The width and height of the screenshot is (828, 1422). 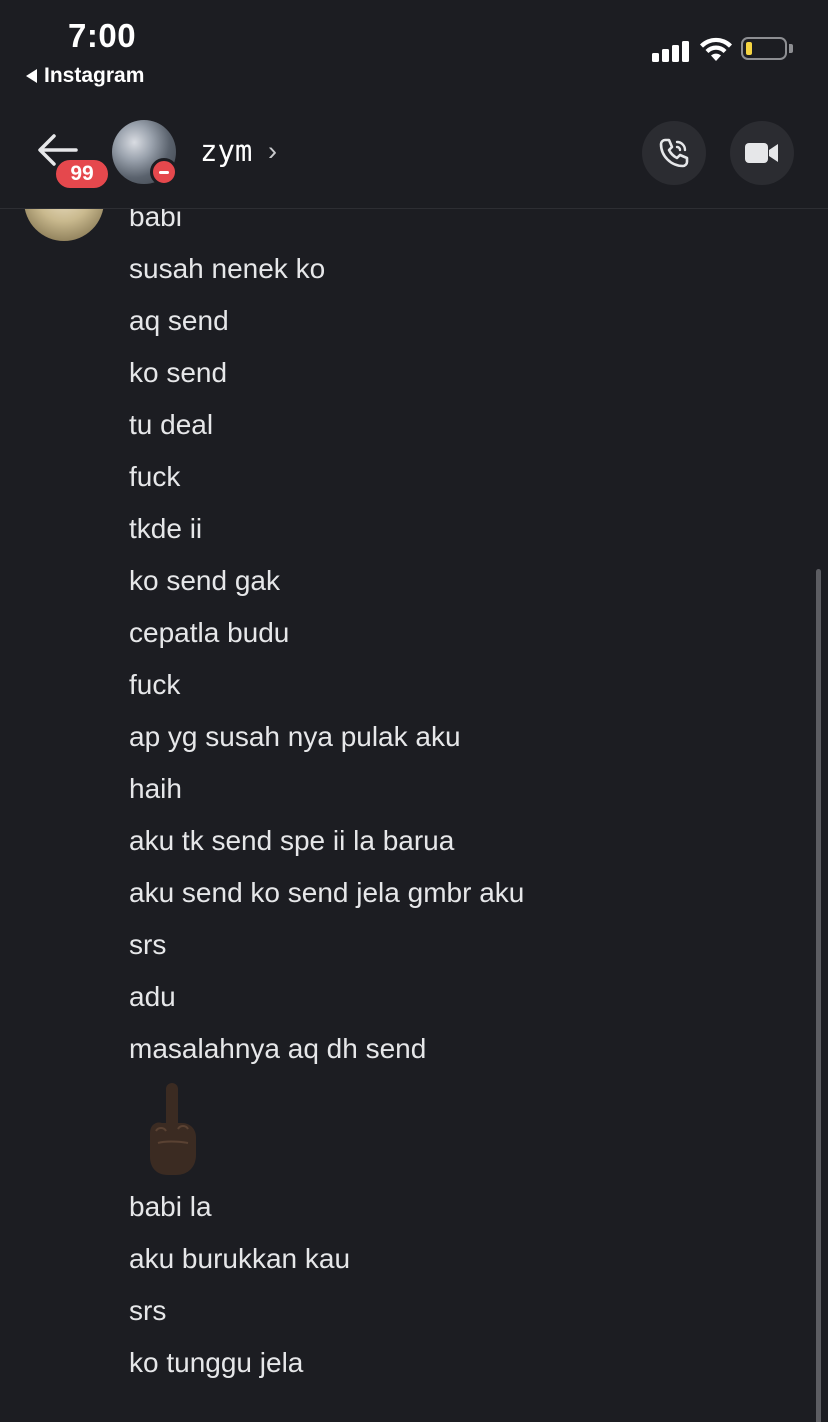 I want to click on message: ko send, so click(x=178, y=373).